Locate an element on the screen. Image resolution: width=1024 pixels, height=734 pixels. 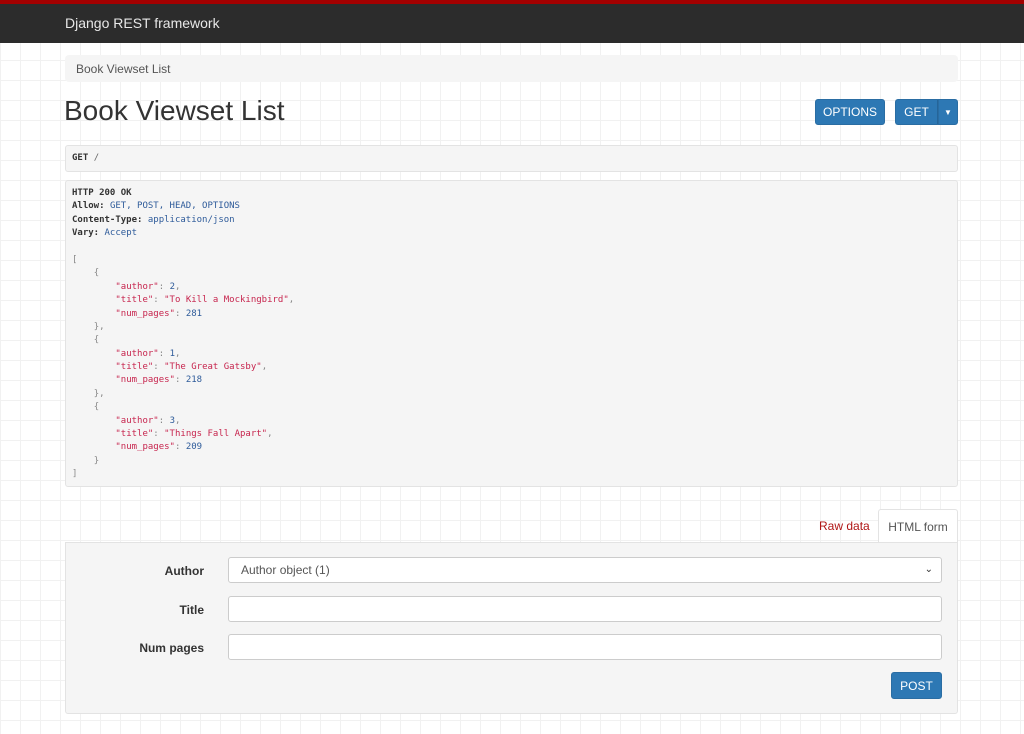
json-number: 218 is located at coordinates (194, 380).